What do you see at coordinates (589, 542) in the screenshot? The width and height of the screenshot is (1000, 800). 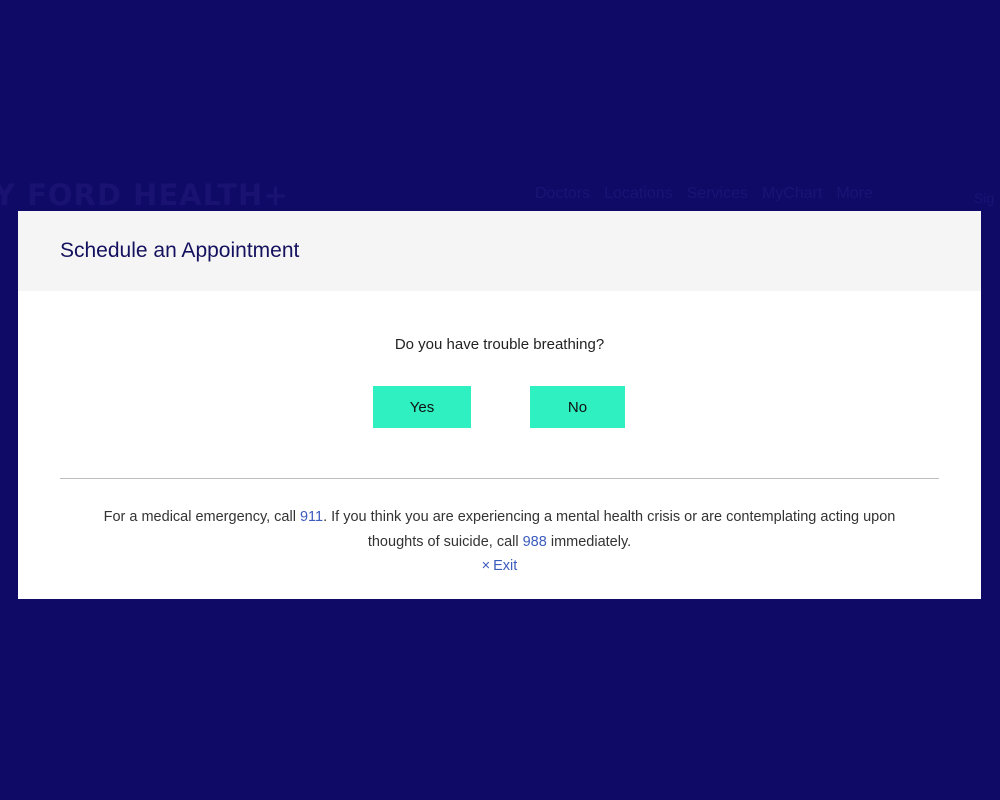 I see `emergency-text-part3: immediately.` at bounding box center [589, 542].